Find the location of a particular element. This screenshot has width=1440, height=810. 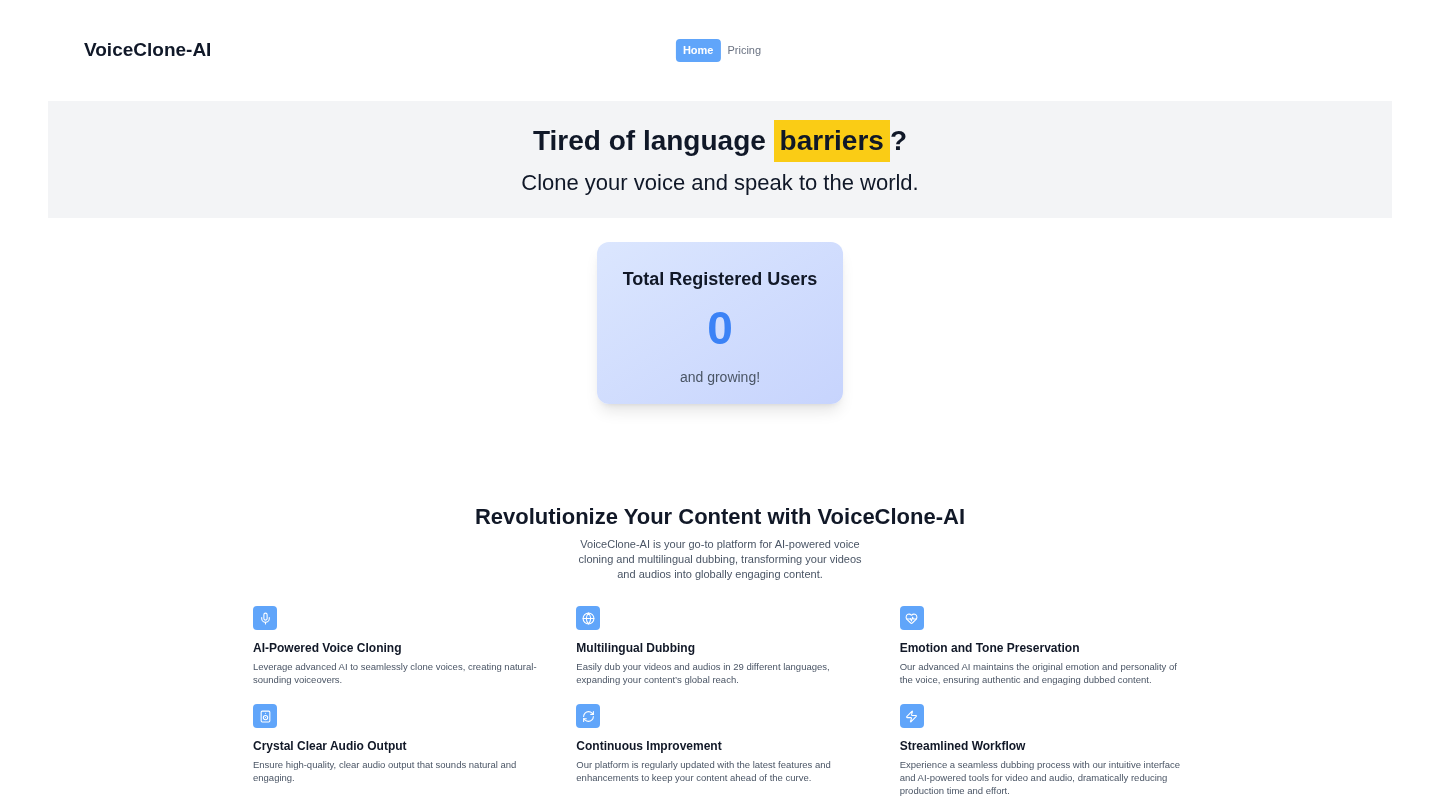

brand-logo: VoiceClone-AI is located at coordinates (148, 50).